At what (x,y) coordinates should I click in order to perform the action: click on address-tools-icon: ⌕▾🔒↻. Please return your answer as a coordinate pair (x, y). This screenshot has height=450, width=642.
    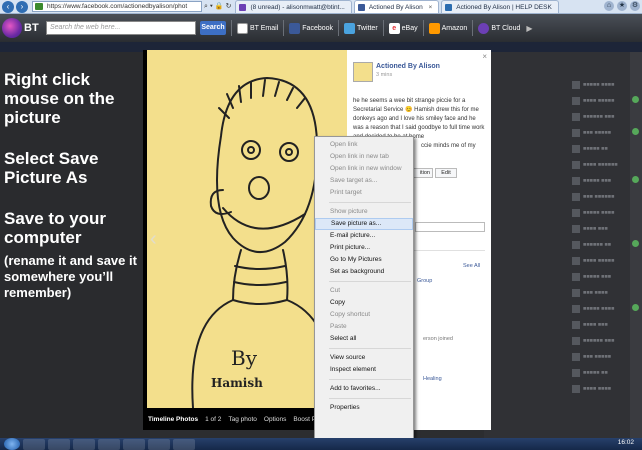
    Looking at the image, I should click on (218, 6).